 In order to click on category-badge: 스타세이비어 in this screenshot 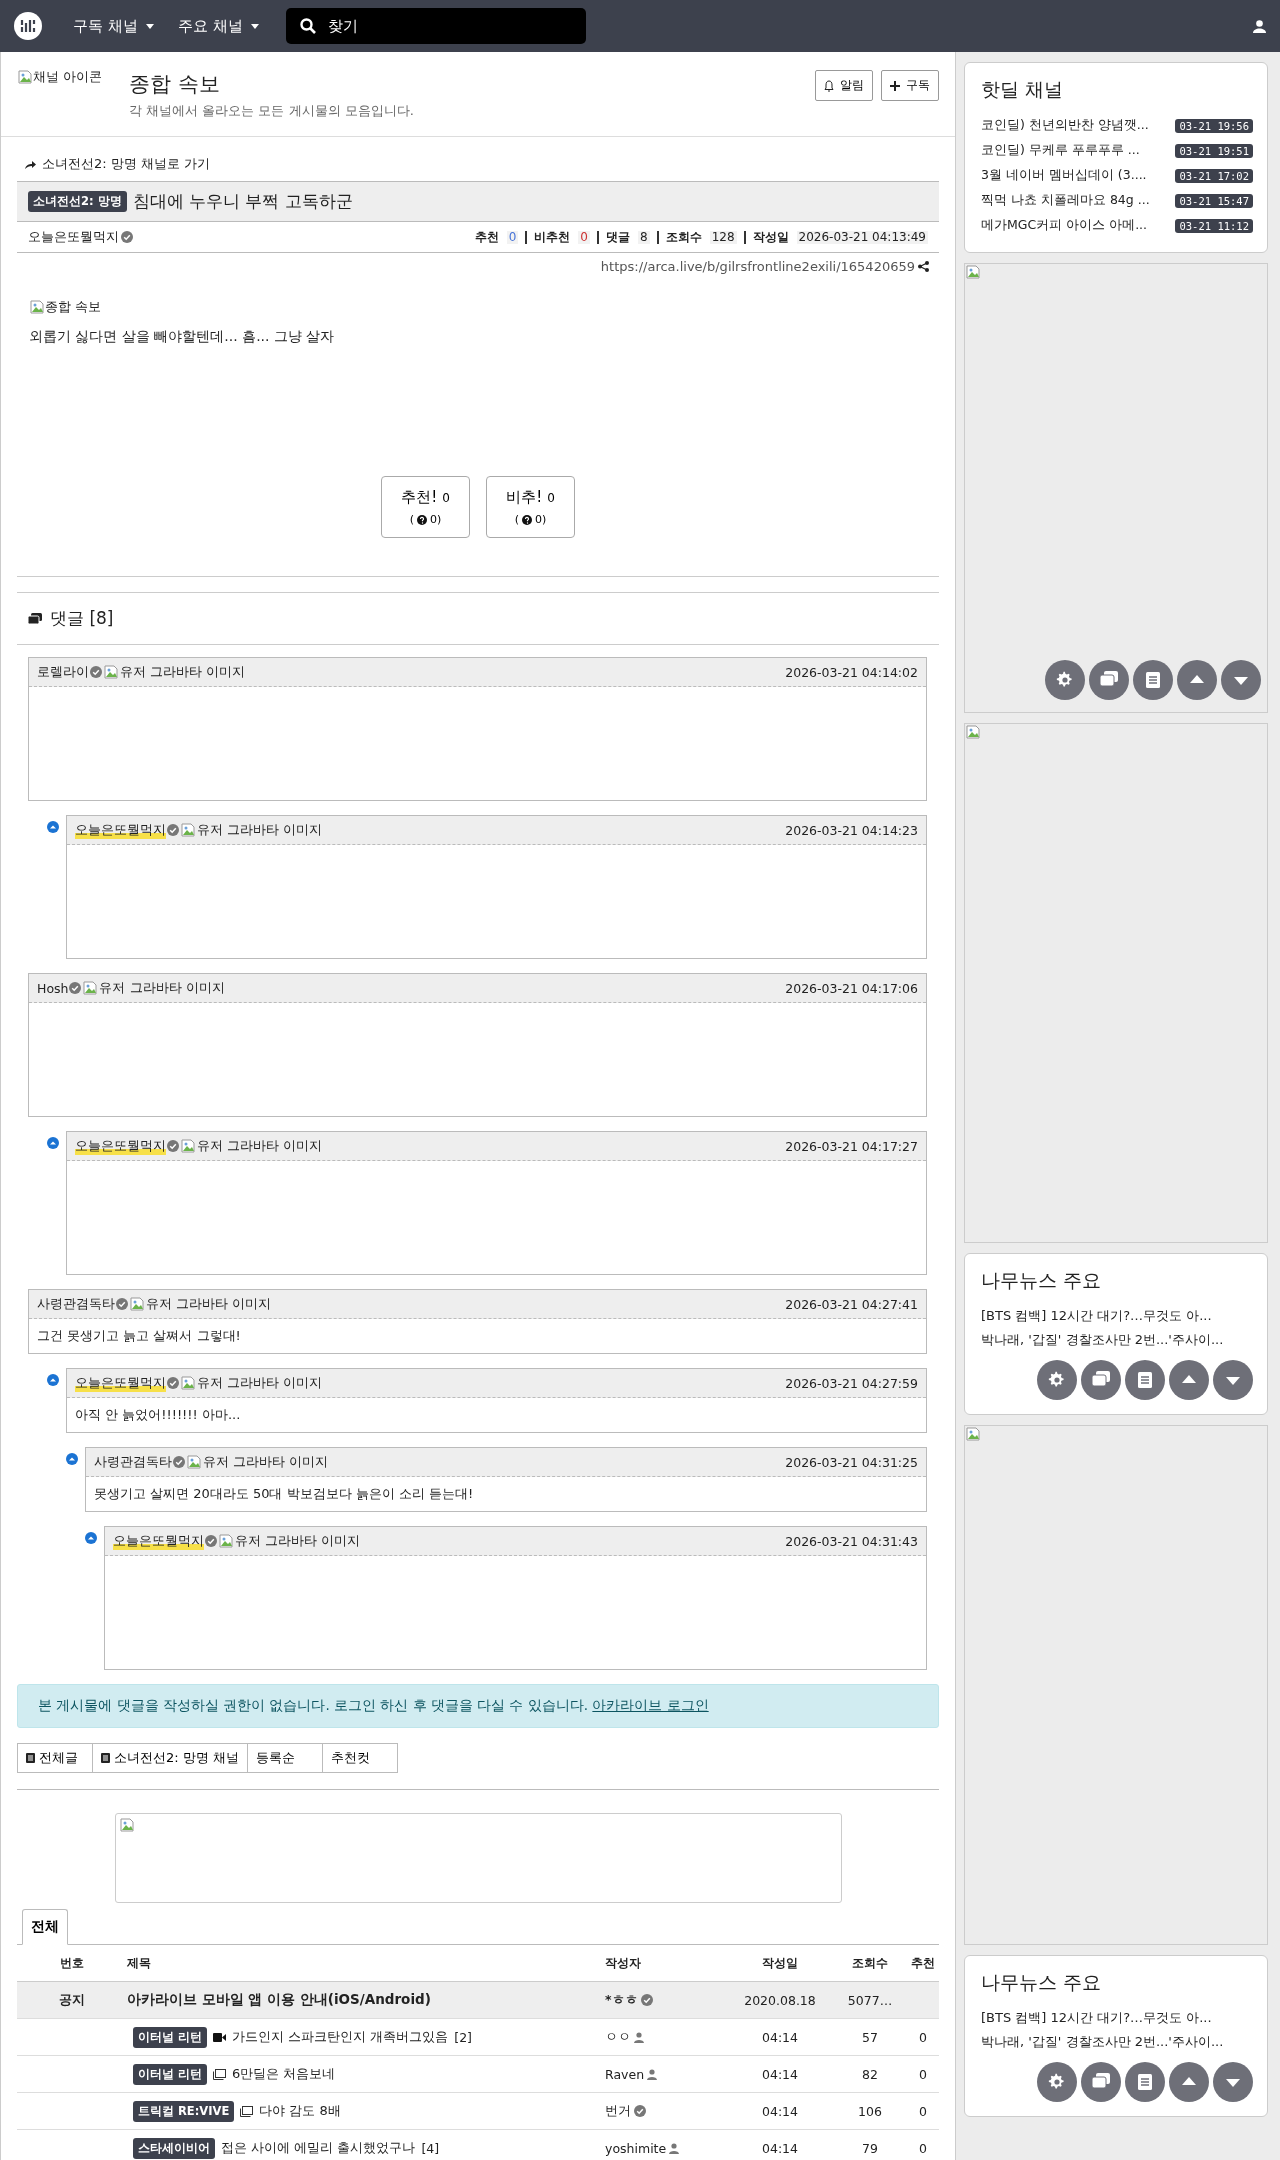, I will do `click(174, 2148)`.